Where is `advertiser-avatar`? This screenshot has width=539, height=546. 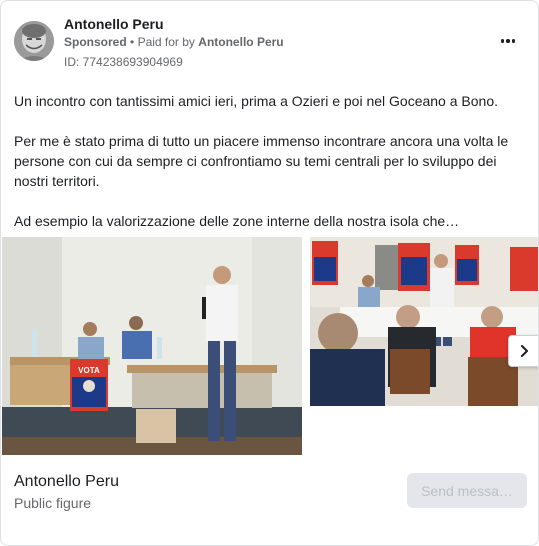
advertiser-avatar is located at coordinates (34, 41).